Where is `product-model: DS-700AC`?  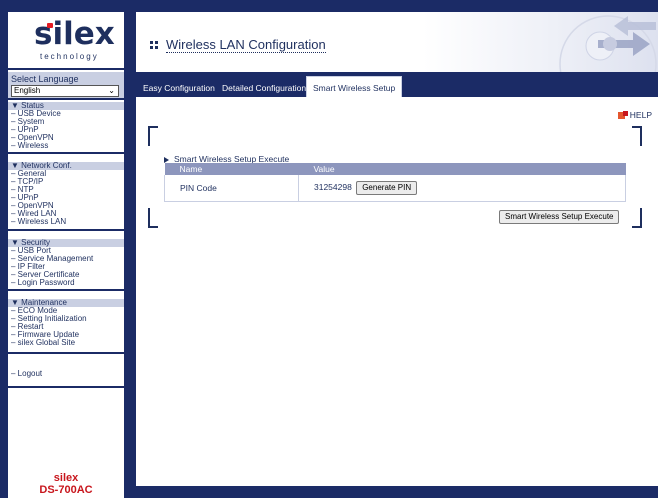
product-model: DS-700AC is located at coordinates (66, 490).